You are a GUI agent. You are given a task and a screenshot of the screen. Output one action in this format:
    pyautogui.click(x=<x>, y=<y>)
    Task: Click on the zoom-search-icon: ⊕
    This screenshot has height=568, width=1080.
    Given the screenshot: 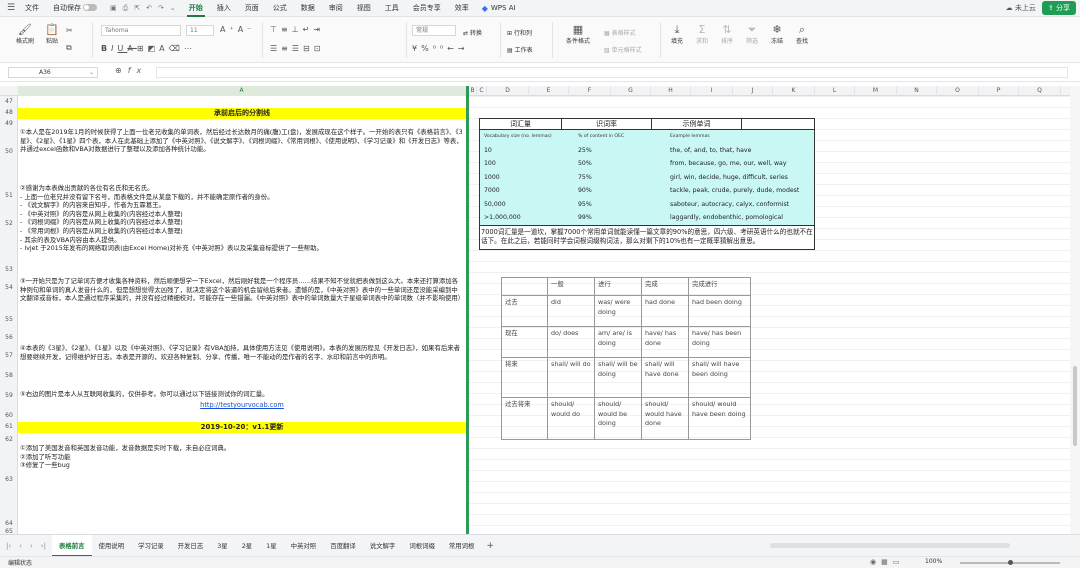 What is the action you would take?
    pyautogui.click(x=121, y=70)
    